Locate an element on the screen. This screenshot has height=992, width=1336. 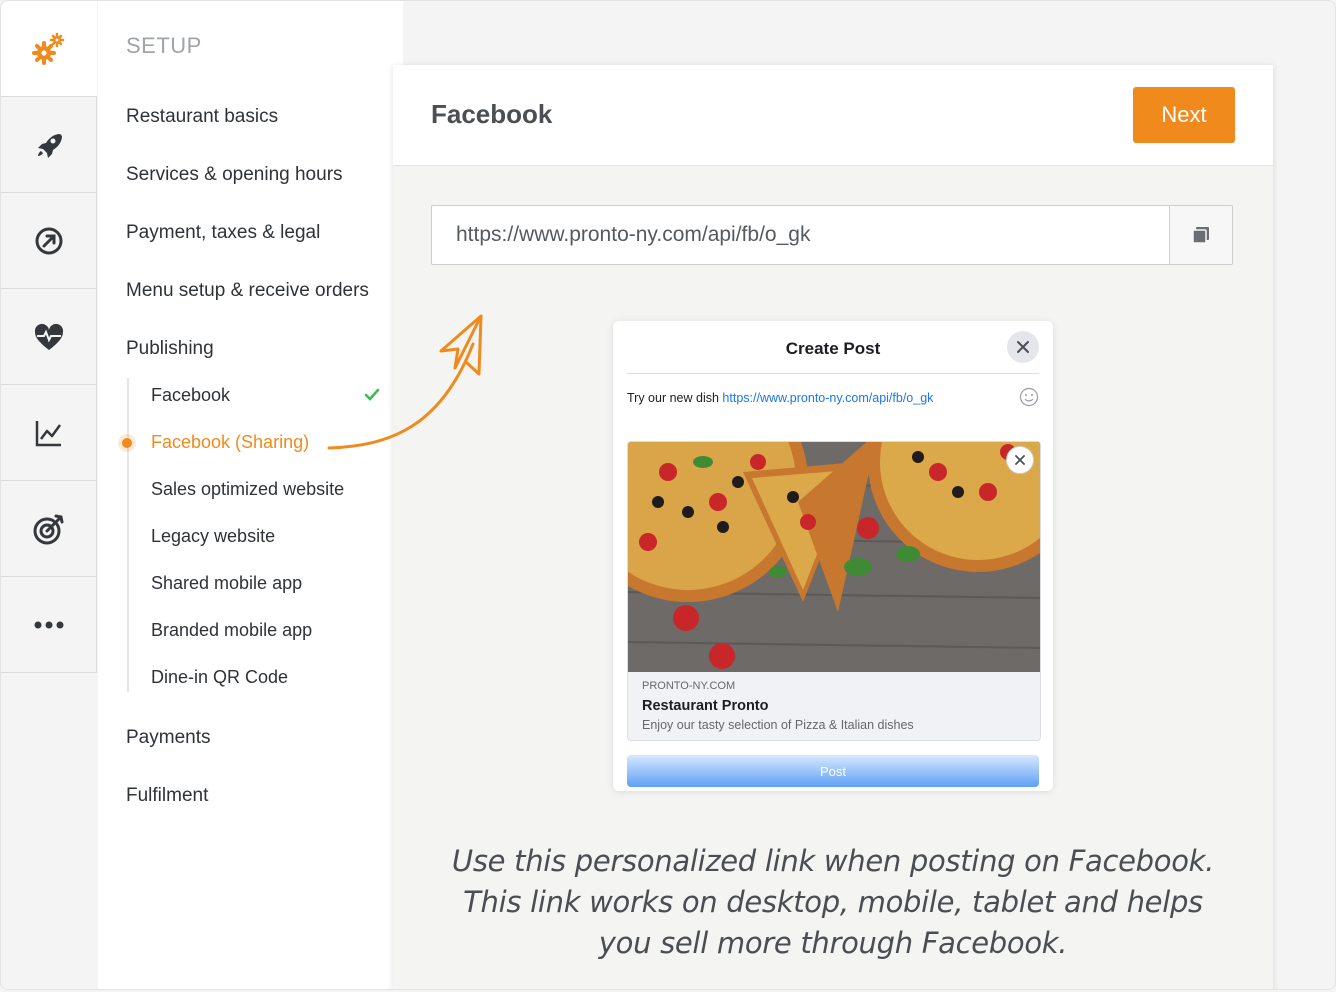
pointer-arrow-icon is located at coordinates (405, 382).